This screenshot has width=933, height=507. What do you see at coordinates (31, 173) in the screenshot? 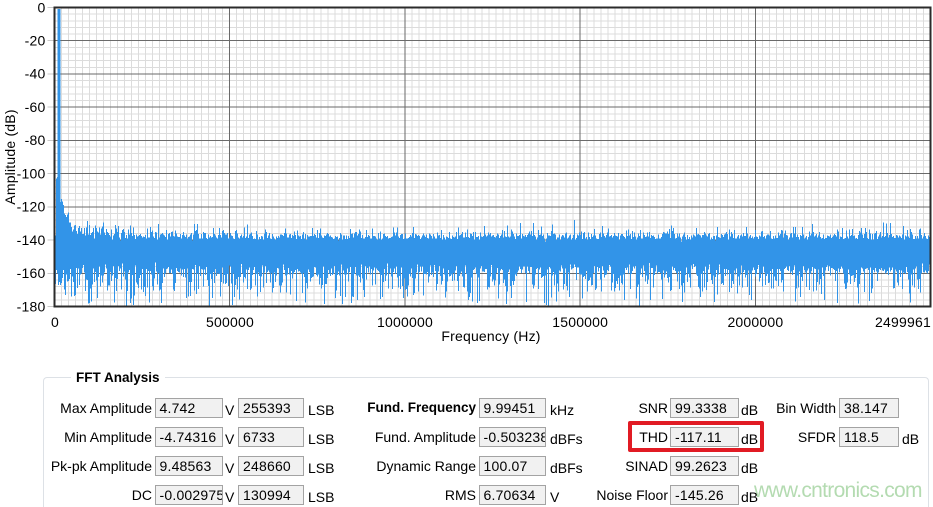
I see `svg-text: -100` at bounding box center [31, 173].